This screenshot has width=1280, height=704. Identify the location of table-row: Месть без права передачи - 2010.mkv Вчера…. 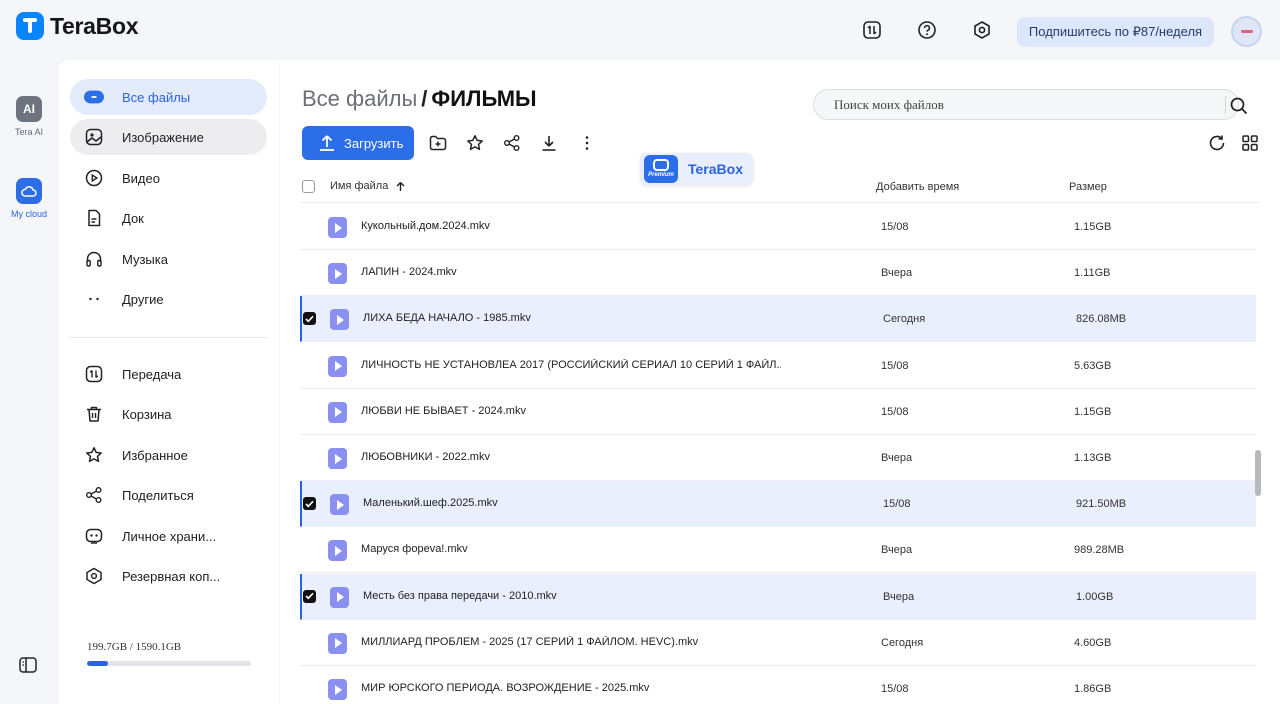
(778, 596).